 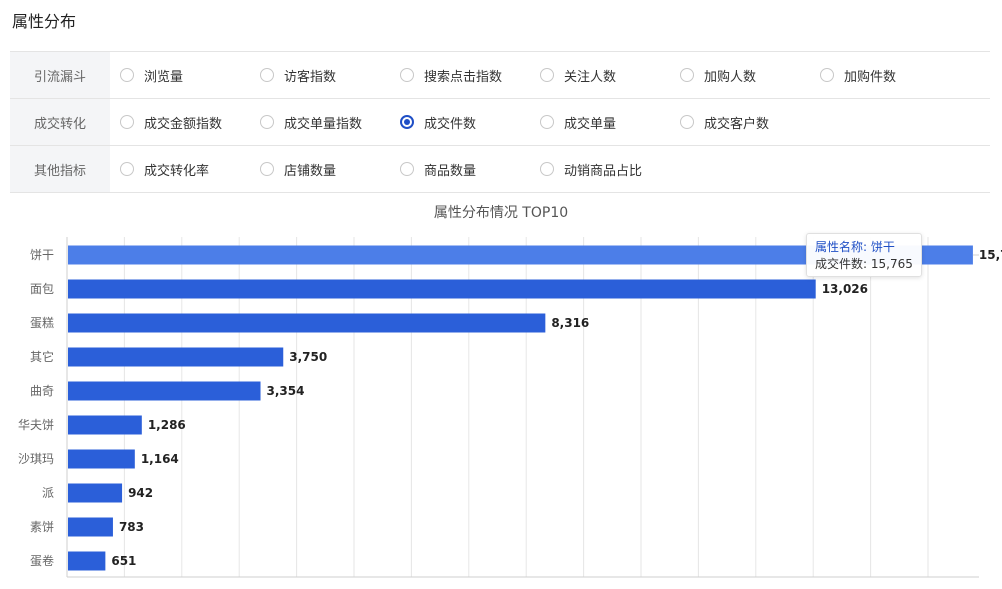 I want to click on metric-radio-option: 加购人数, so click(x=718, y=75).